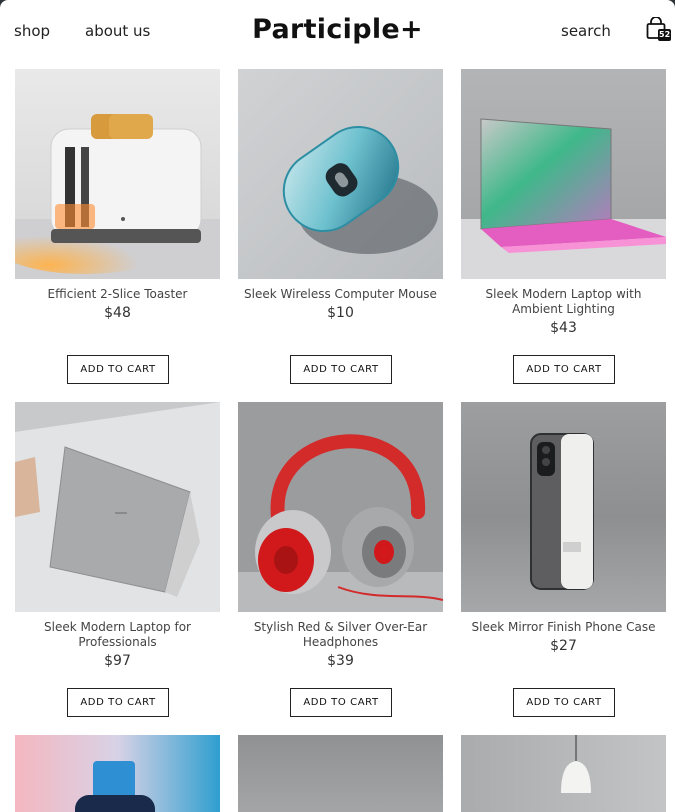 The image size is (675, 812). What do you see at coordinates (563, 627) in the screenshot?
I see `product-name: Sleek Mirror Finish Phone Case` at bounding box center [563, 627].